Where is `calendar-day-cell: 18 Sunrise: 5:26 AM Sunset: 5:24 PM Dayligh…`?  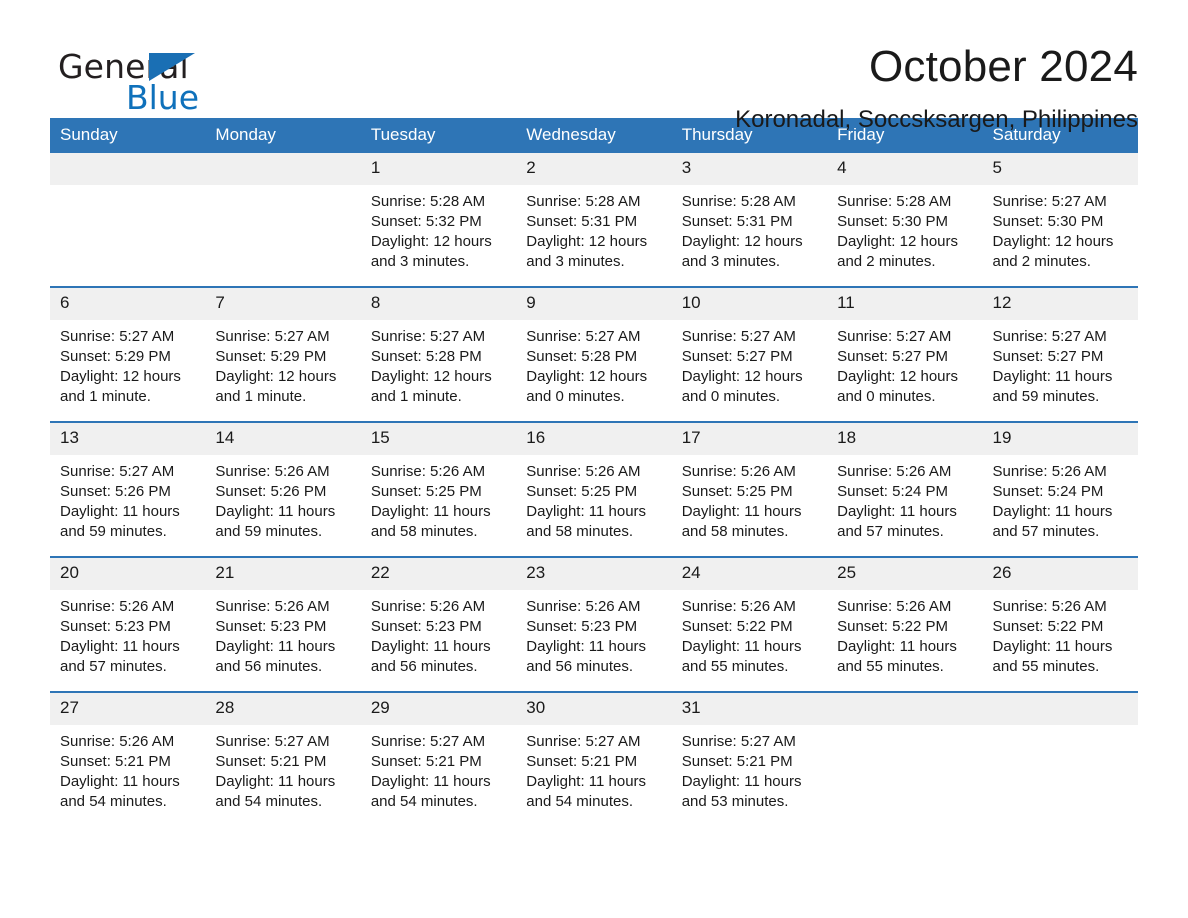 calendar-day-cell: 18 Sunrise: 5:26 AM Sunset: 5:24 PM Dayligh… is located at coordinates (905, 489).